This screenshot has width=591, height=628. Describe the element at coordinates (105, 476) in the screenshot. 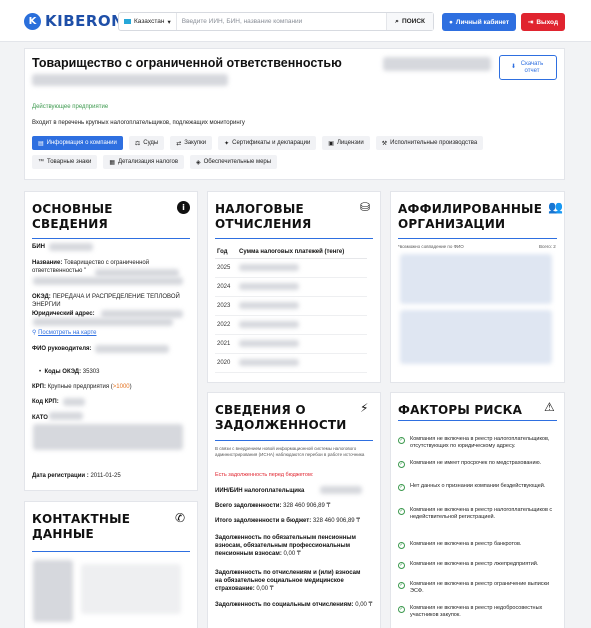

I see `reg-value: 2011-01-25` at that location.